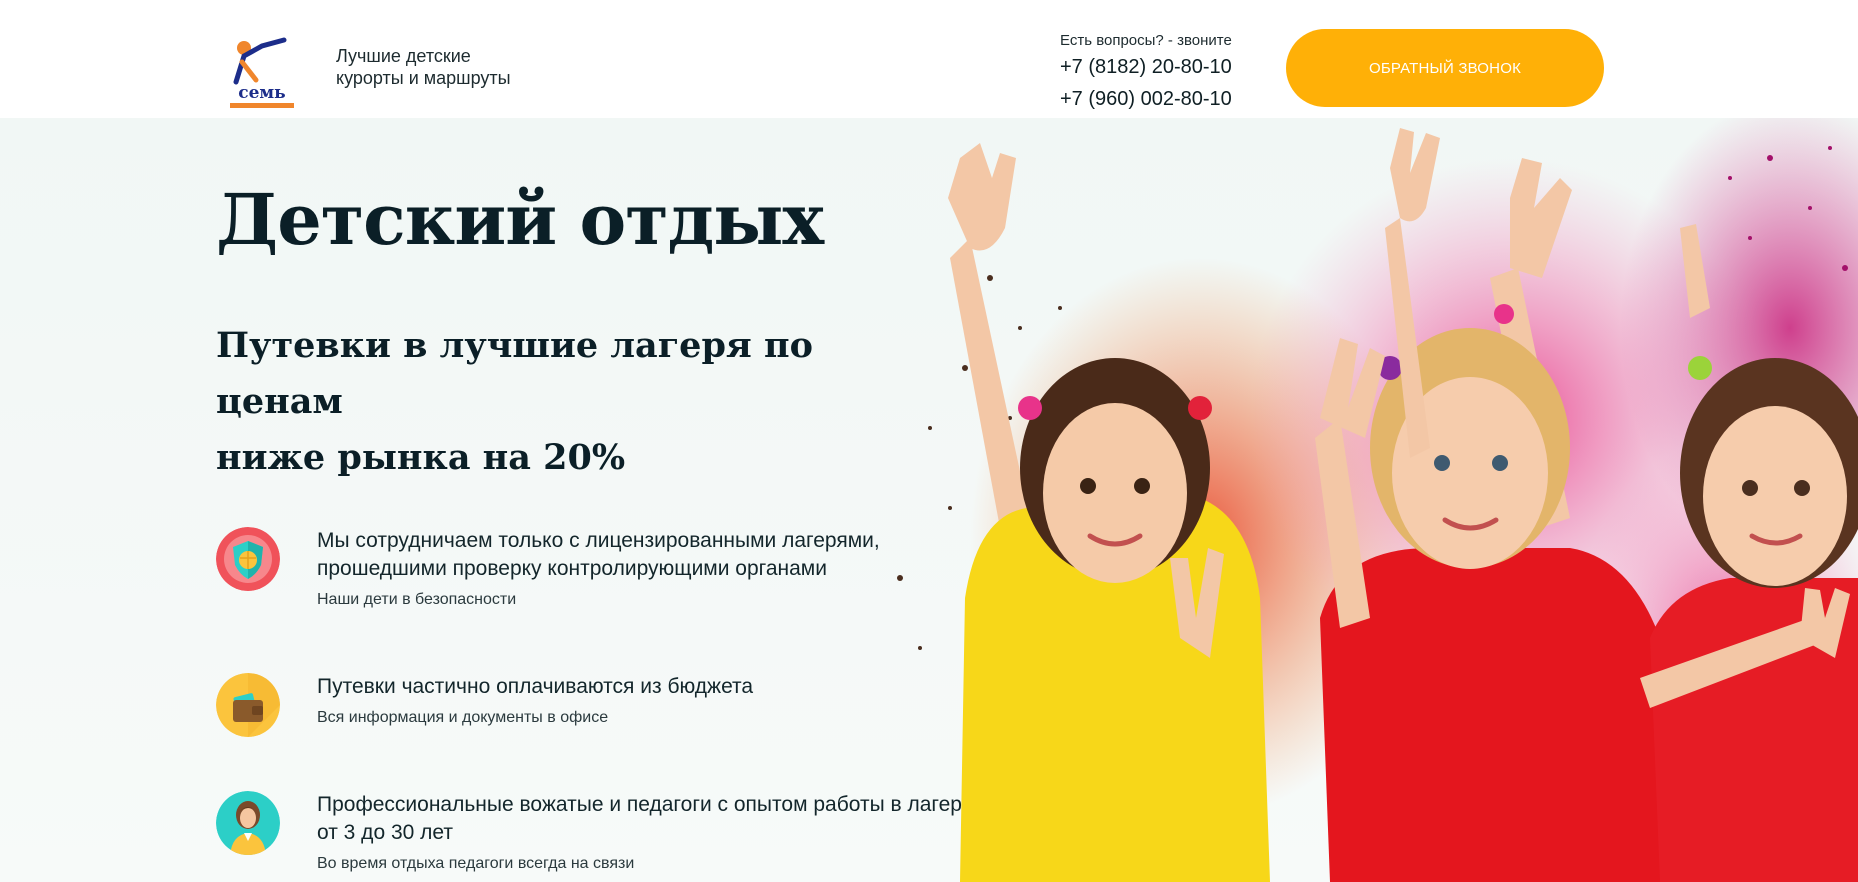 The width and height of the screenshot is (1858, 882). Describe the element at coordinates (463, 717) in the screenshot. I see `feature-description: Вся информация и документы в офисе` at that location.